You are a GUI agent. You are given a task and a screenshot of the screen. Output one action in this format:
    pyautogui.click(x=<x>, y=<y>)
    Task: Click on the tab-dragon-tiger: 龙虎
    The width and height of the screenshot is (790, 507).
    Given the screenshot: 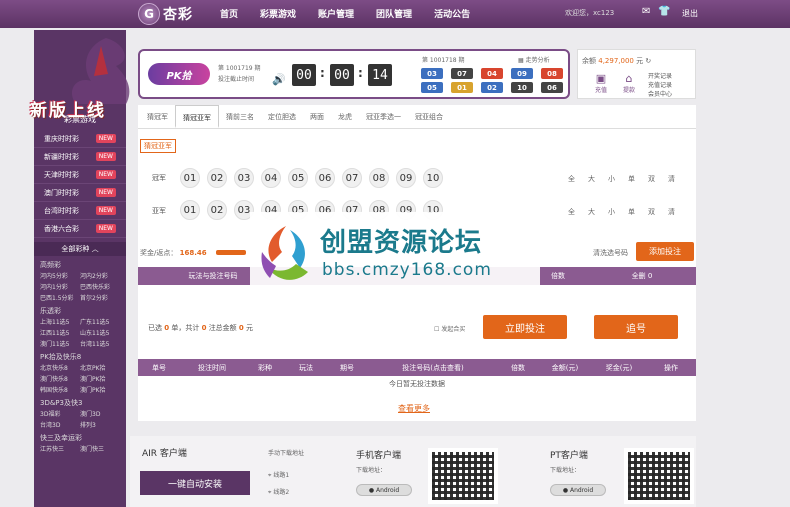 What is the action you would take?
    pyautogui.click(x=345, y=116)
    